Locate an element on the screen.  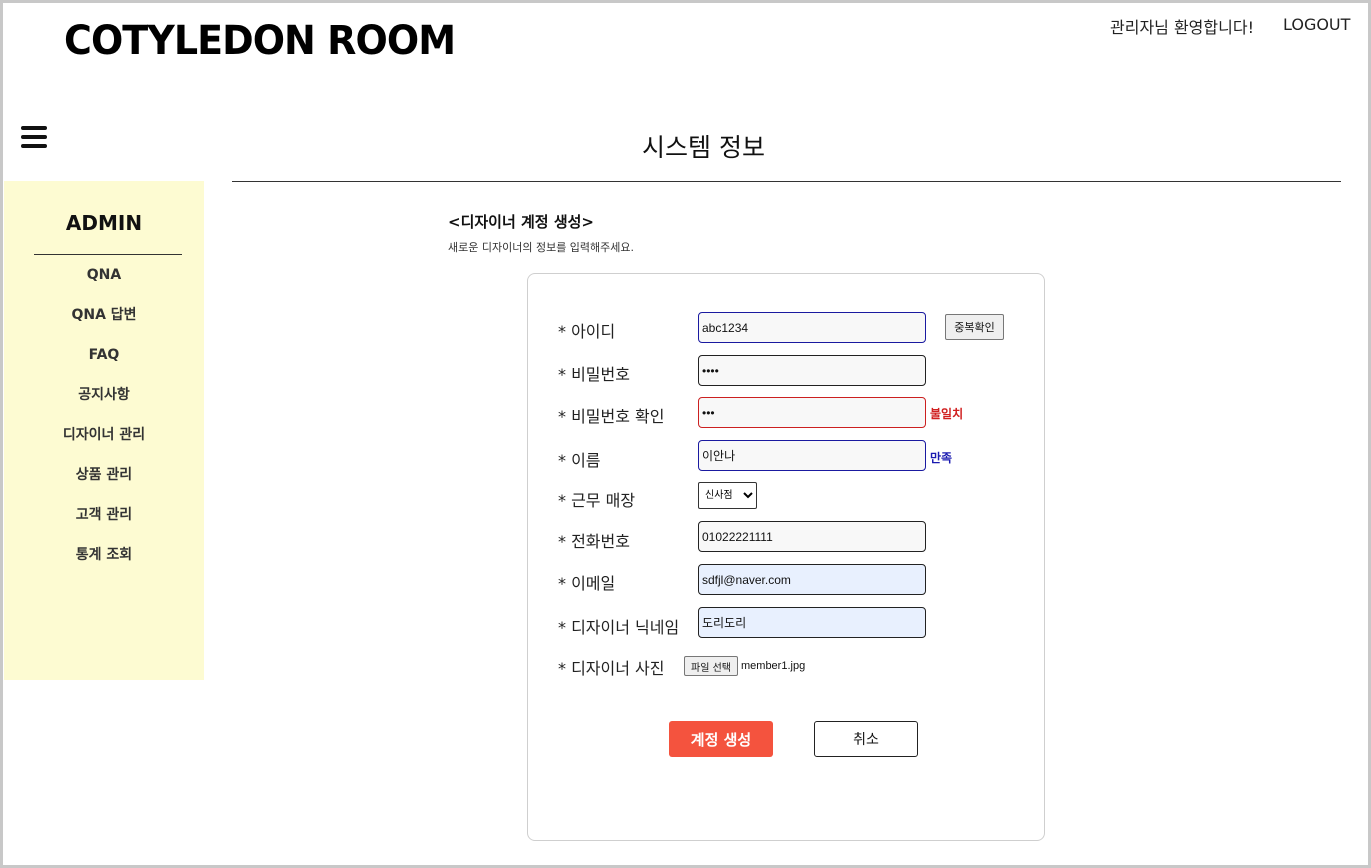
sidebar-item-designer-management: 디자이너 관리 is located at coordinates (104, 443).